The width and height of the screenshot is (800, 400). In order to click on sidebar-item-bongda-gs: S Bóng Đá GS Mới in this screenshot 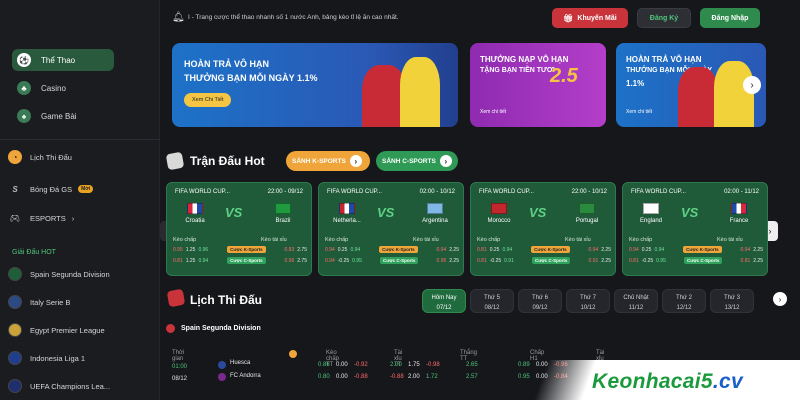, I will do `click(51, 189)`.